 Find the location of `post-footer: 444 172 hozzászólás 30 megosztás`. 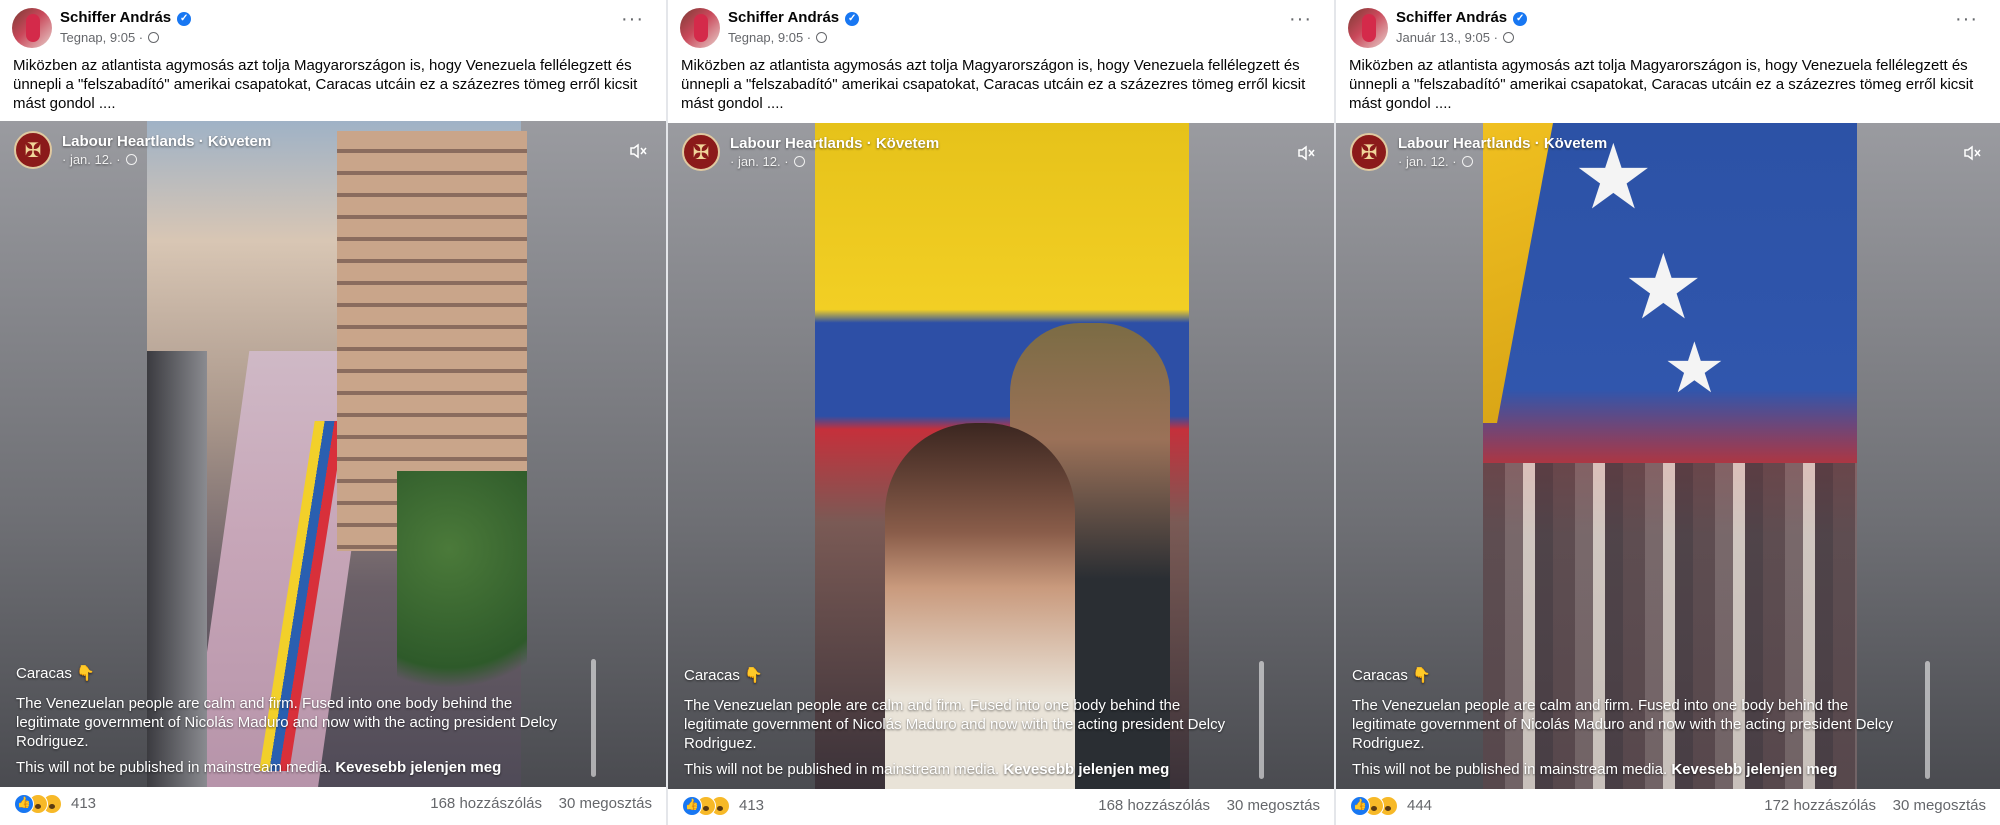

post-footer: 444 172 hozzászólás 30 megosztás is located at coordinates (1668, 806).